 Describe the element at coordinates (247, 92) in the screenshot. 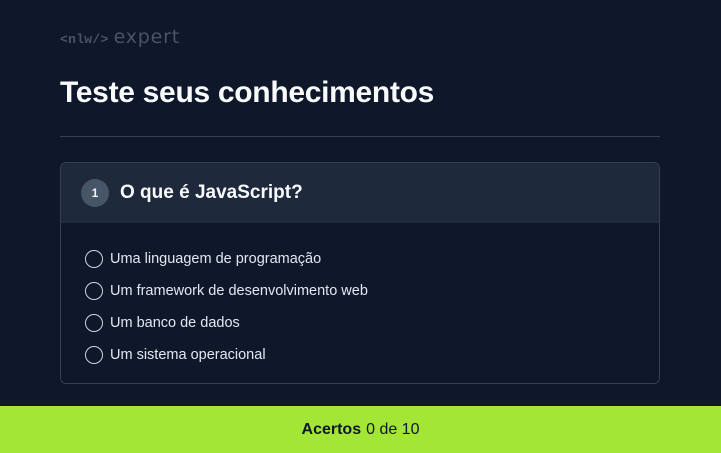

I see `page-title: Teste seus conhecimentos` at that location.